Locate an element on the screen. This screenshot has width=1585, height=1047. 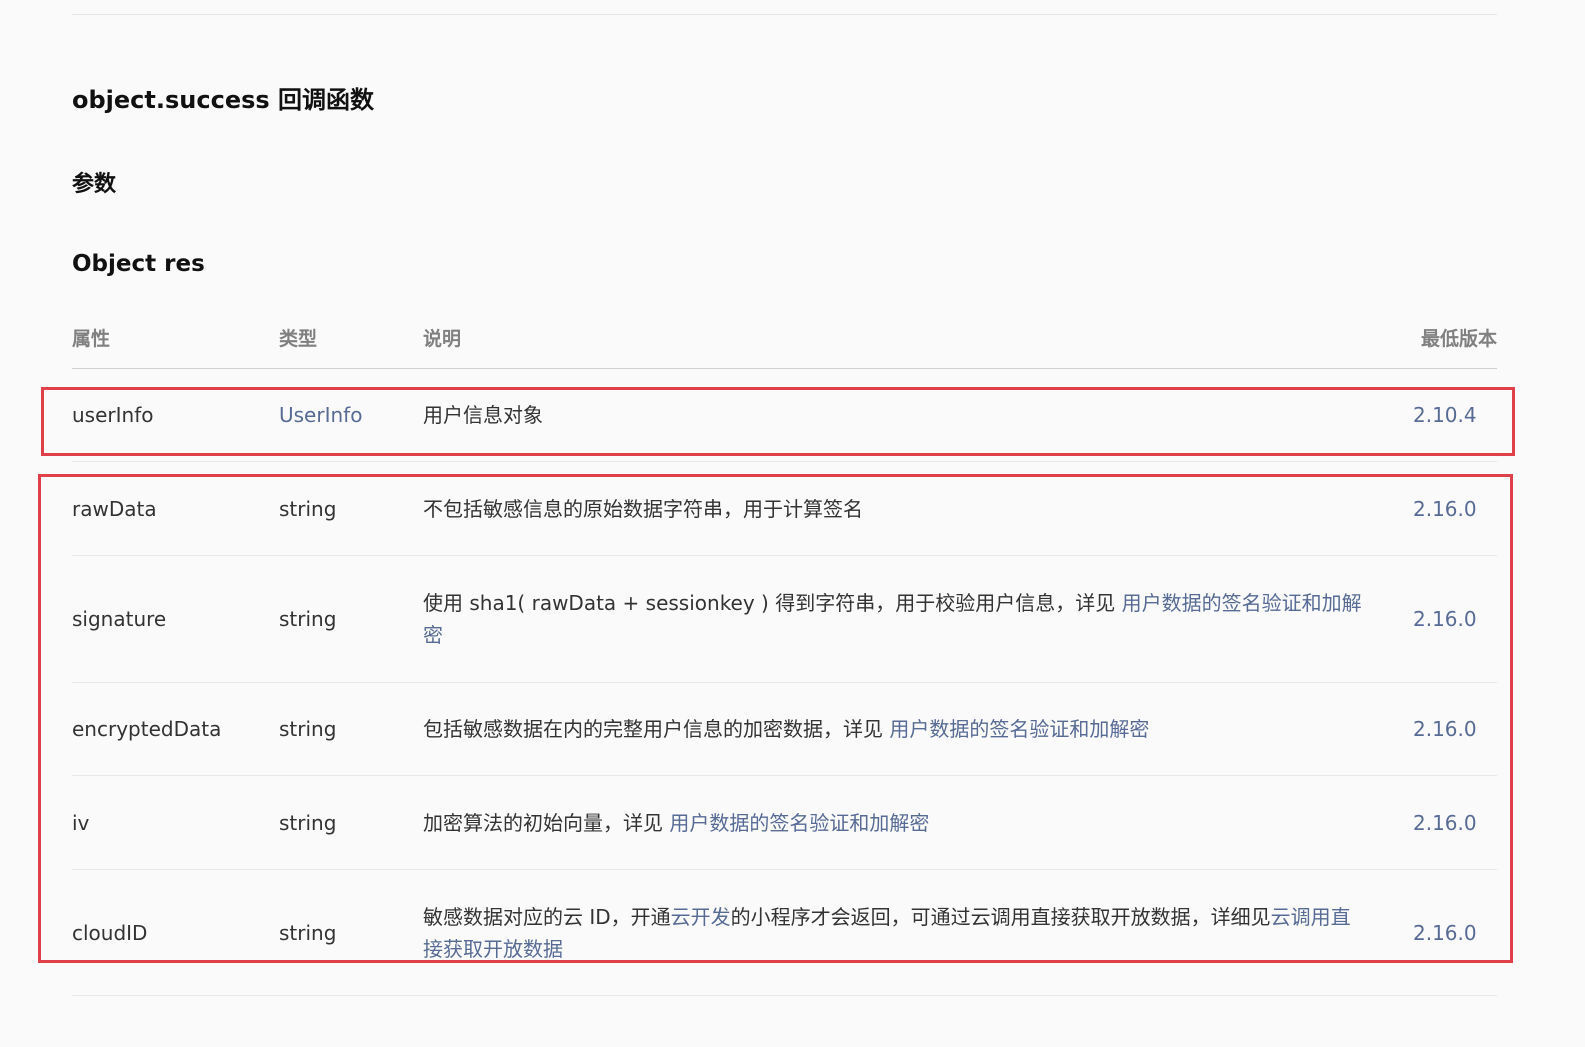
row-attr: rawData is located at coordinates (114, 508).